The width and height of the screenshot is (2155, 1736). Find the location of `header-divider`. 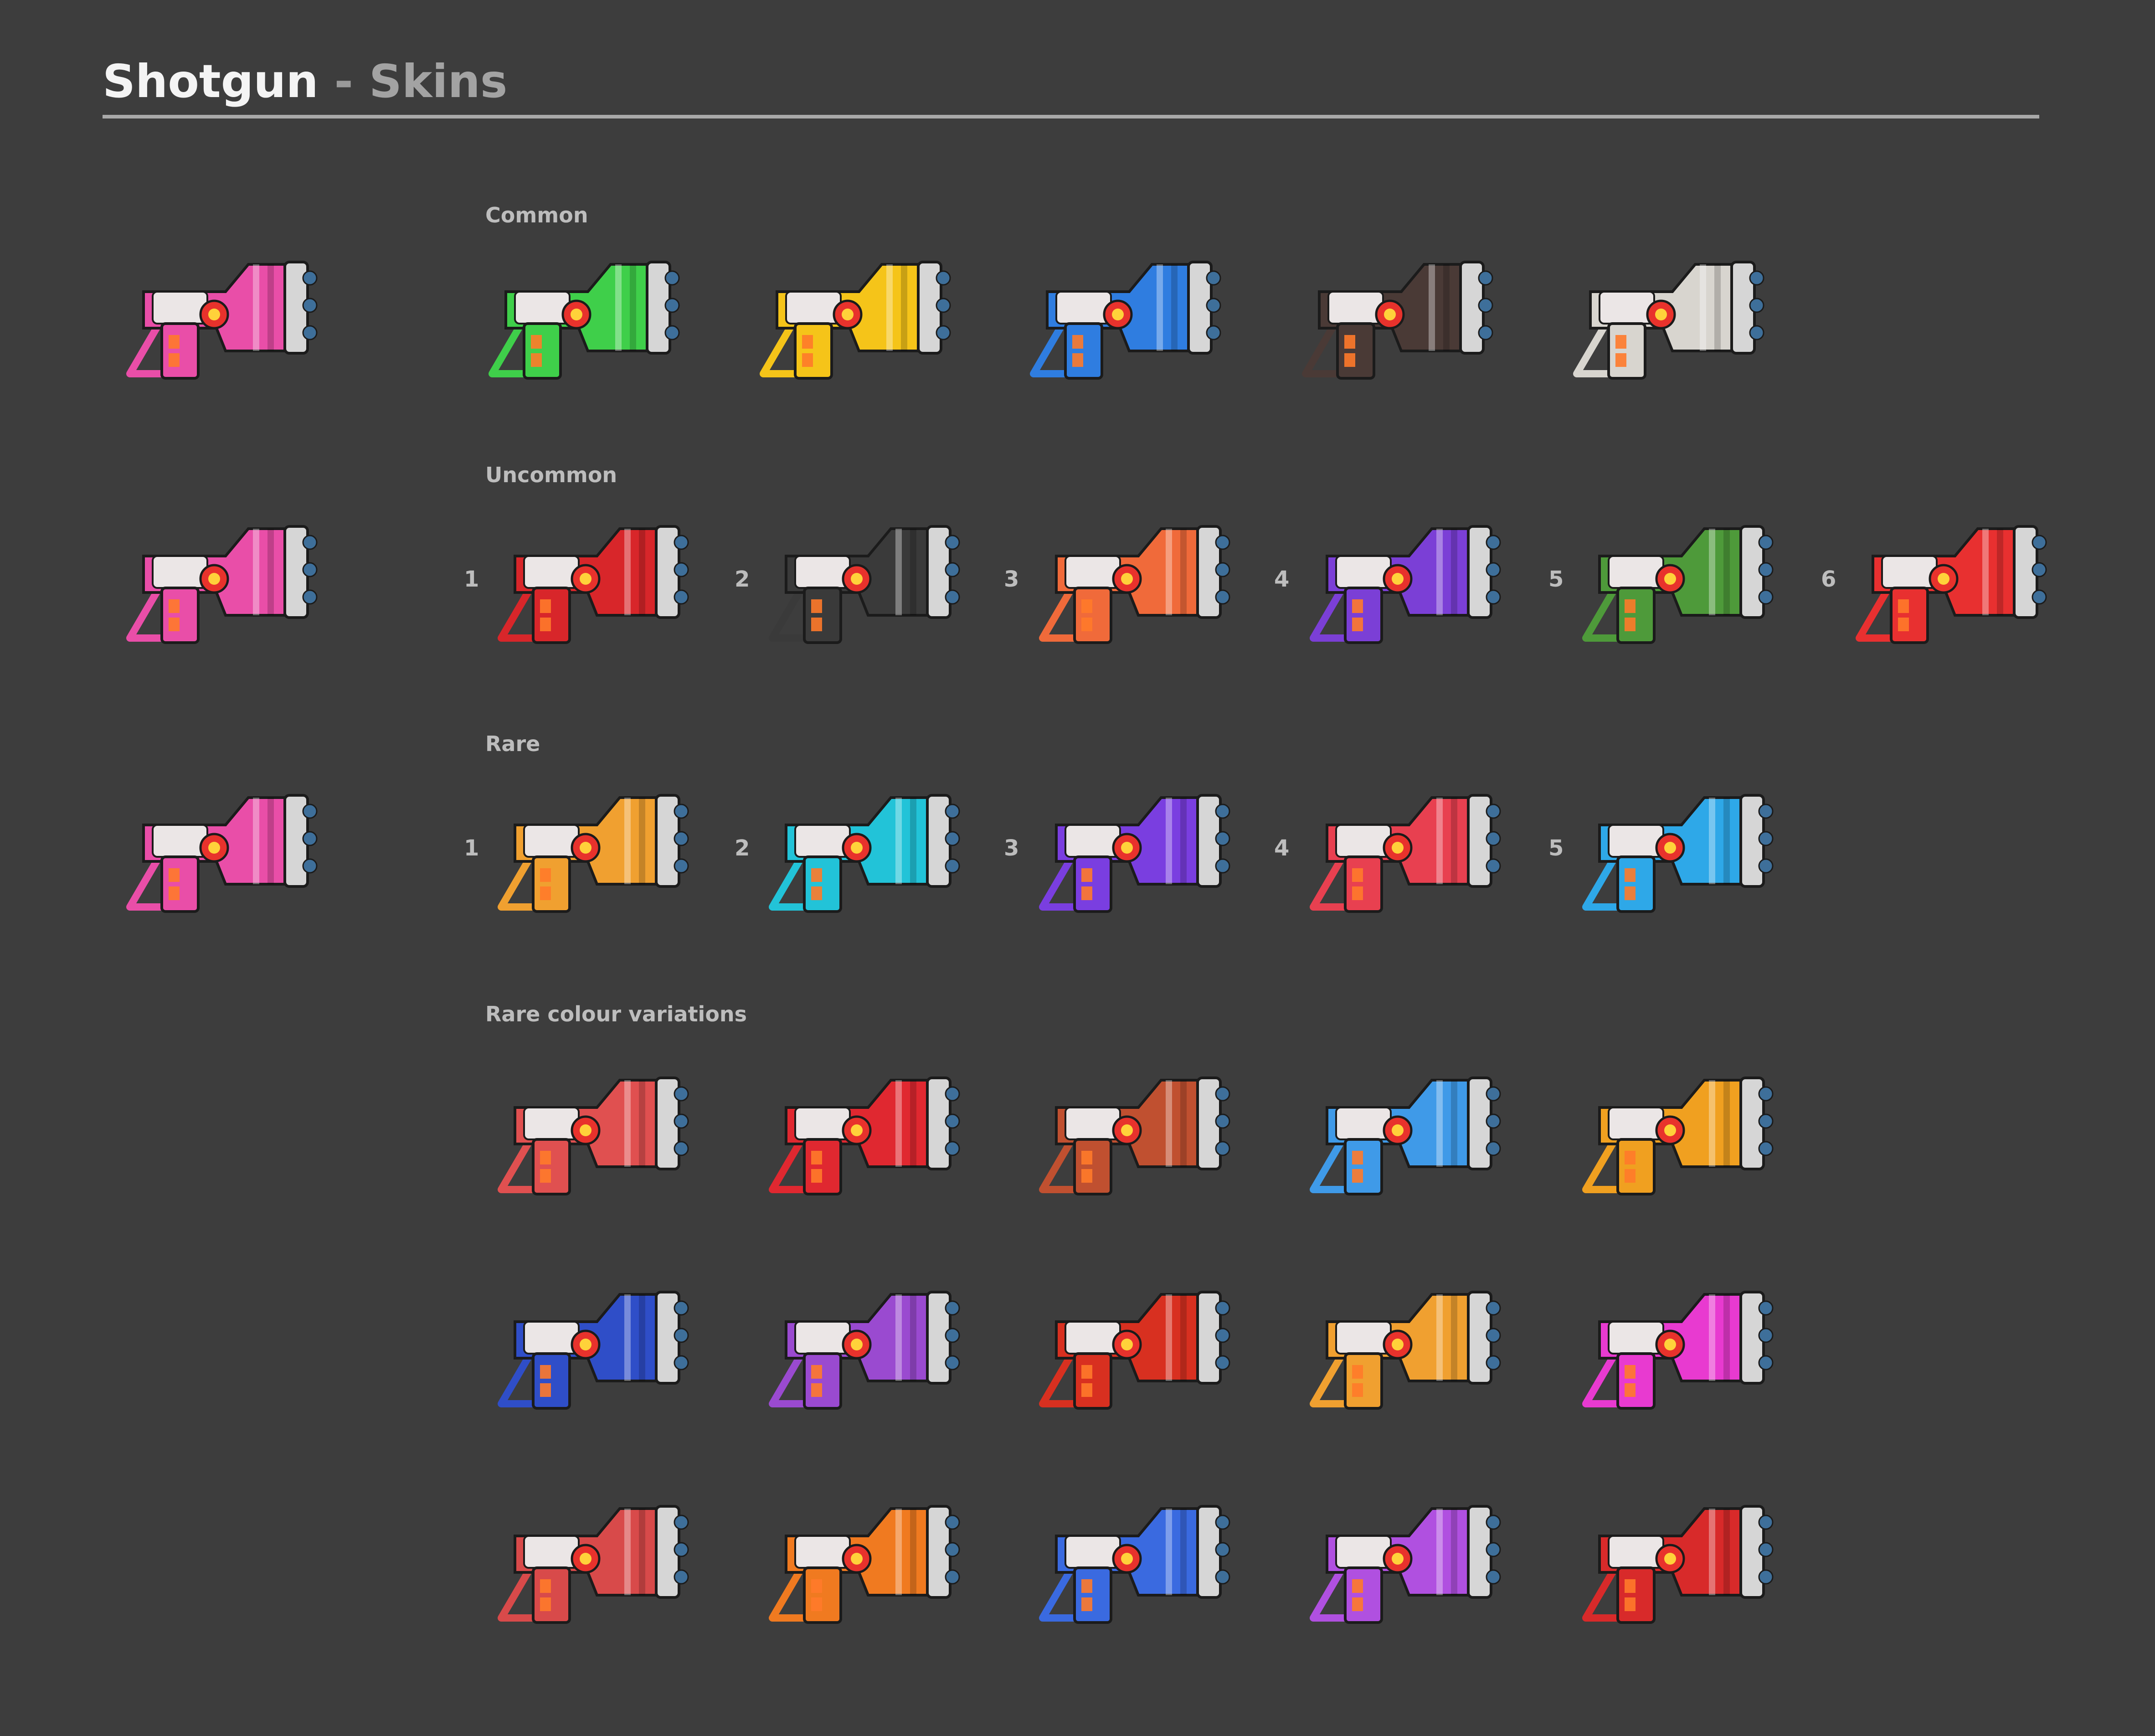

header-divider is located at coordinates (1071, 116).